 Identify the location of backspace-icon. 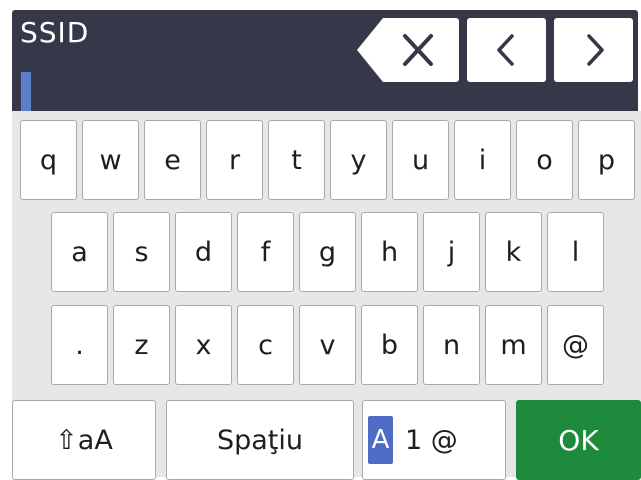
(408, 50).